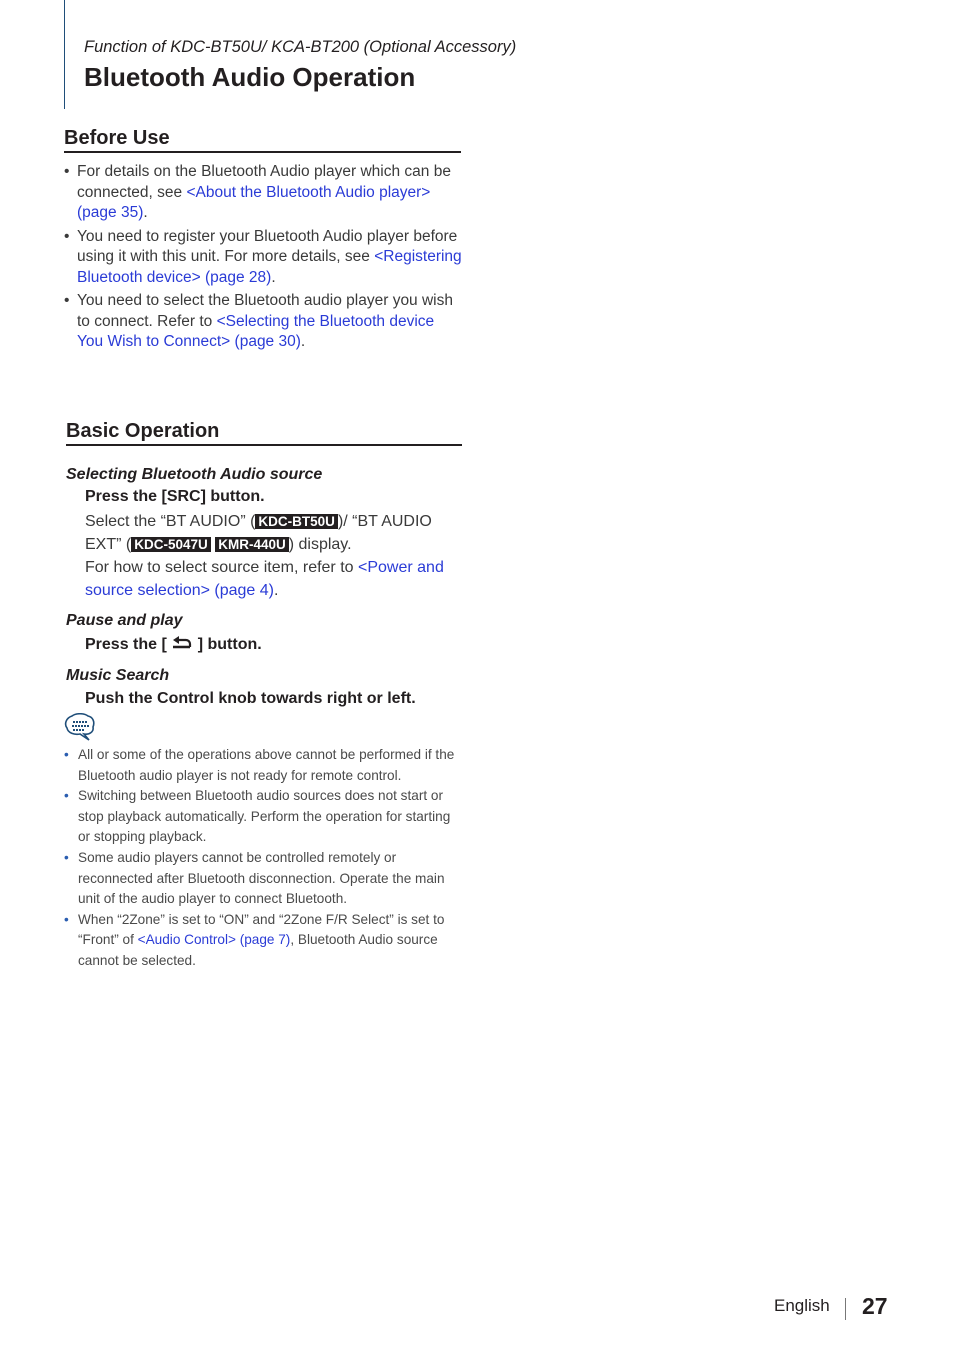 This screenshot has width=954, height=1354. I want to click on page-number: 27, so click(875, 1306).